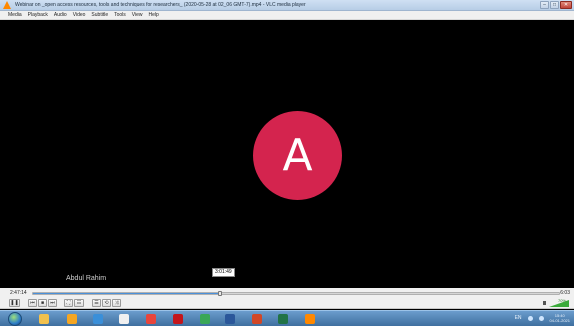 Image resolution: width=574 pixels, height=326 pixels. Describe the element at coordinates (530, 318) in the screenshot. I see `network-icon` at that location.